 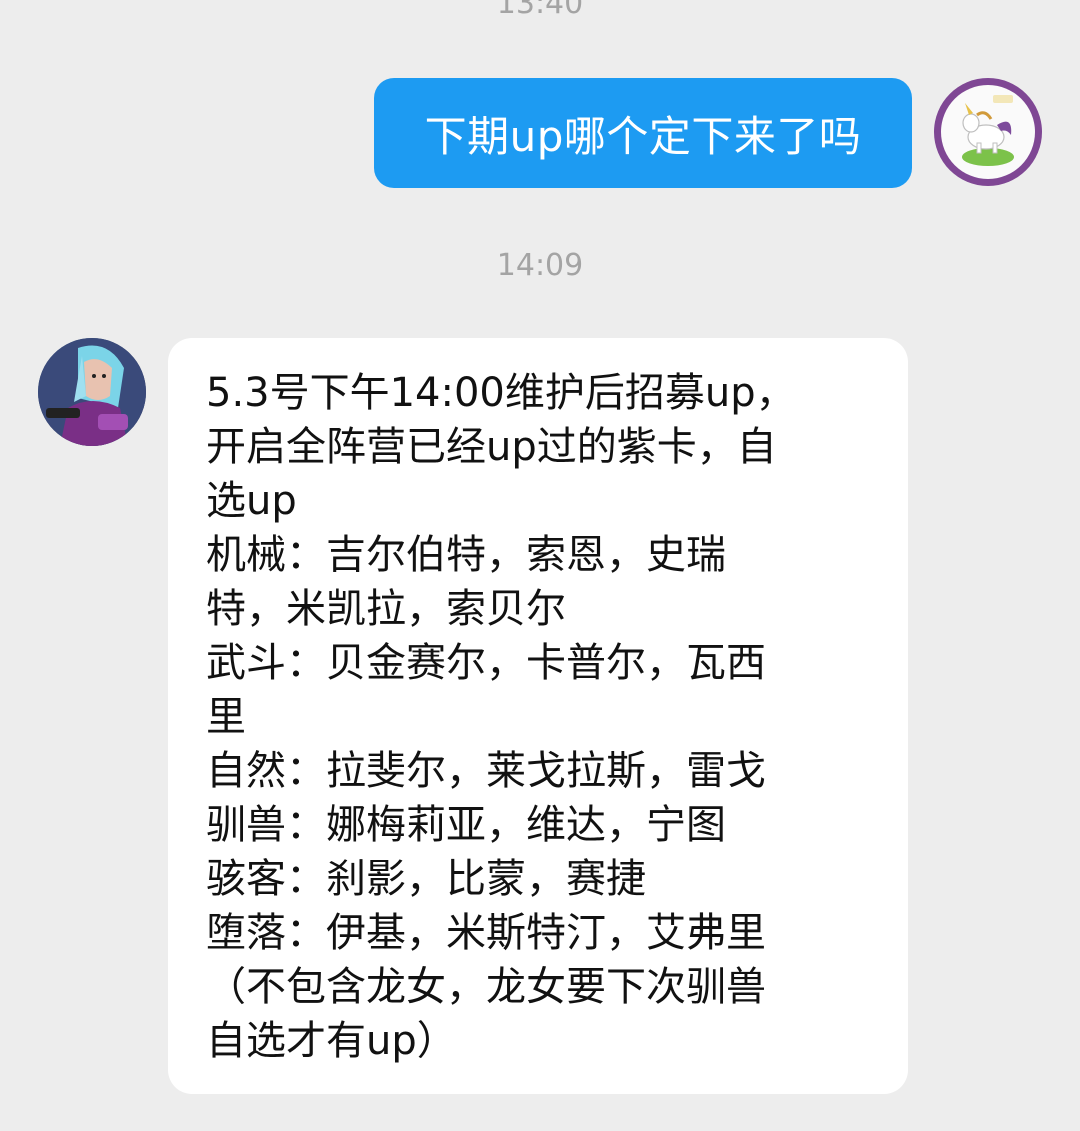 I want to click on timestamp-top: 13:40, so click(x=540, y=10).